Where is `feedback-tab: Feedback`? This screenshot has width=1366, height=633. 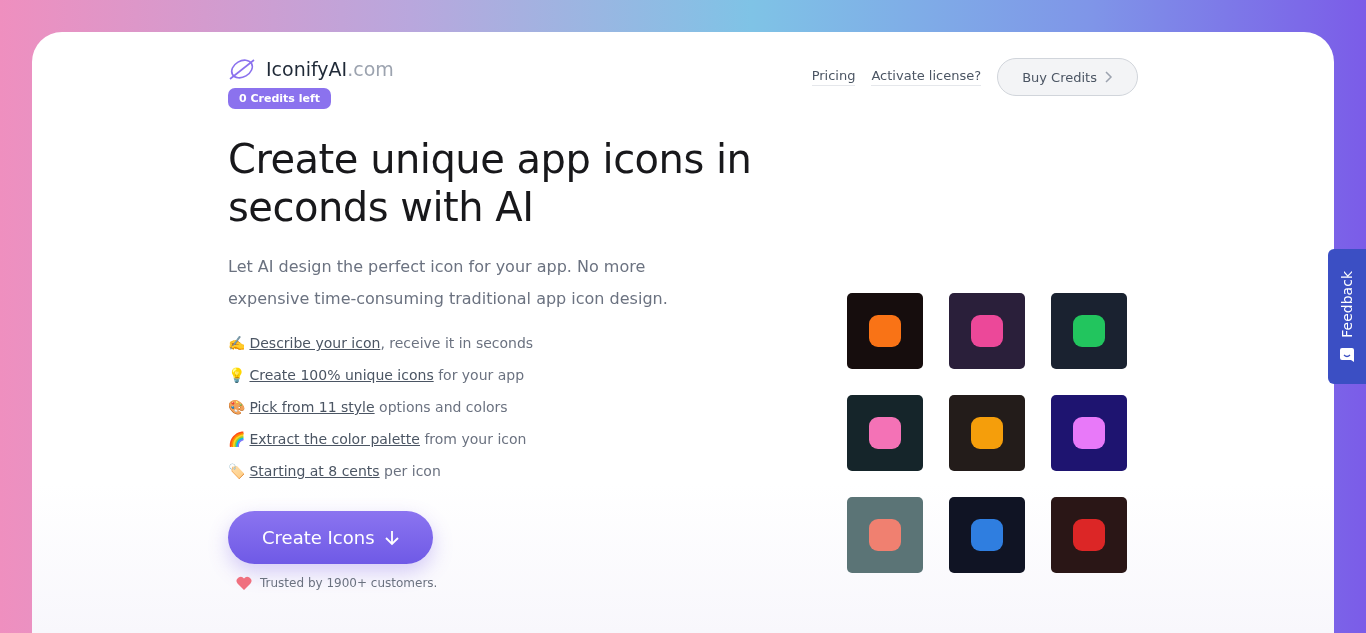 feedback-tab: Feedback is located at coordinates (1347, 316).